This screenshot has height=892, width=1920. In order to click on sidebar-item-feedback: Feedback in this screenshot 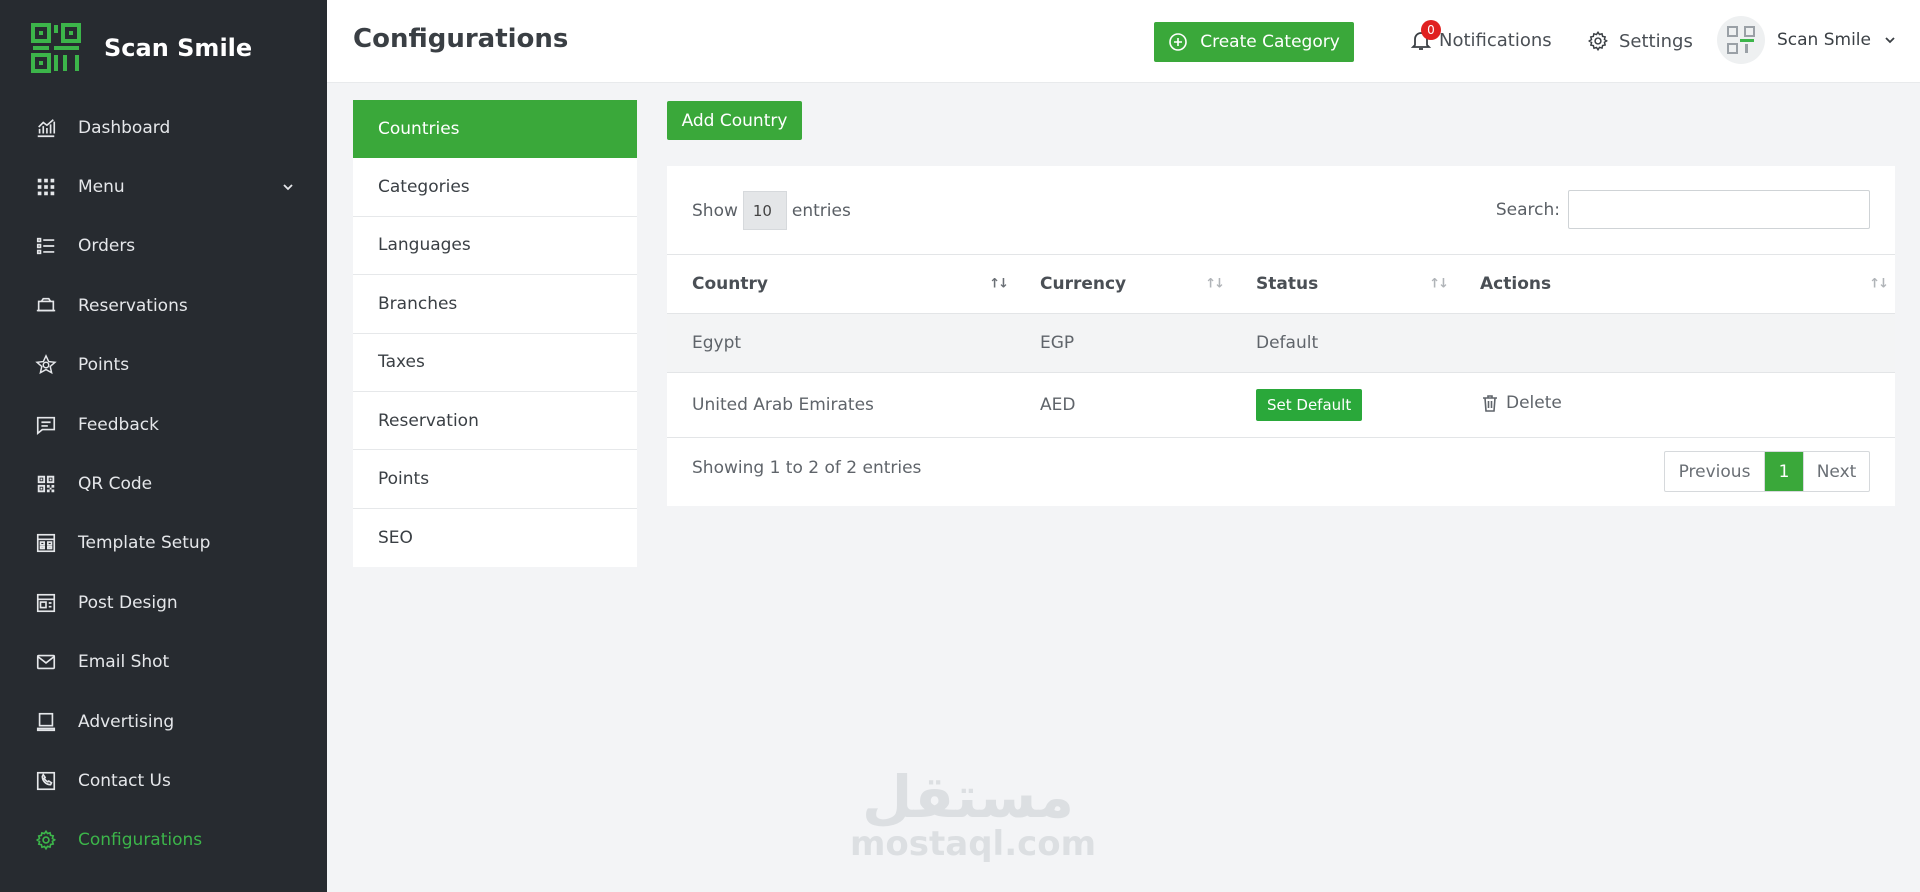, I will do `click(163, 424)`.